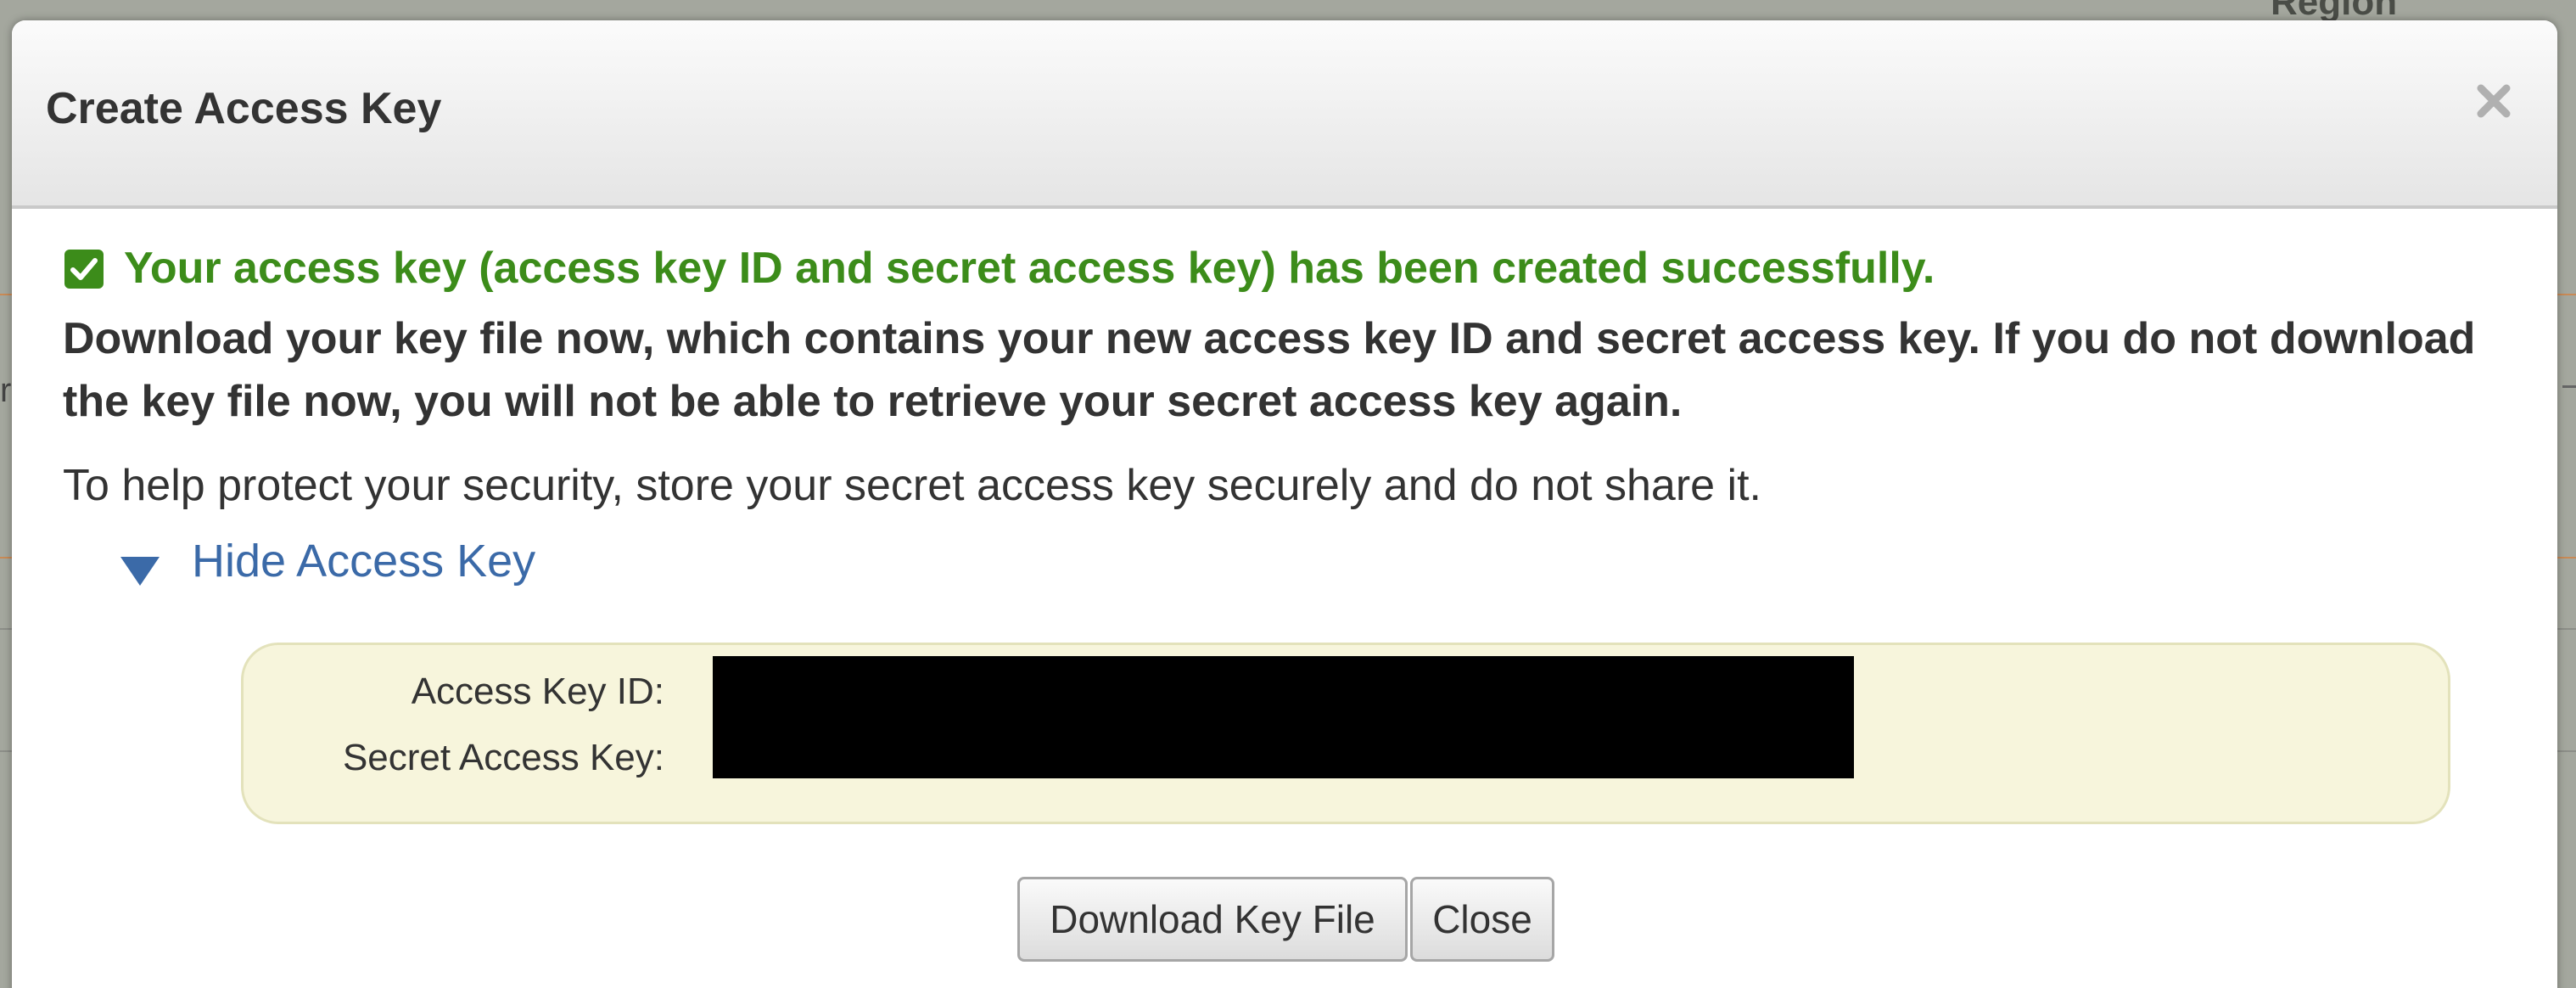  Describe the element at coordinates (140, 571) in the screenshot. I see `triangle-down-icon` at that location.